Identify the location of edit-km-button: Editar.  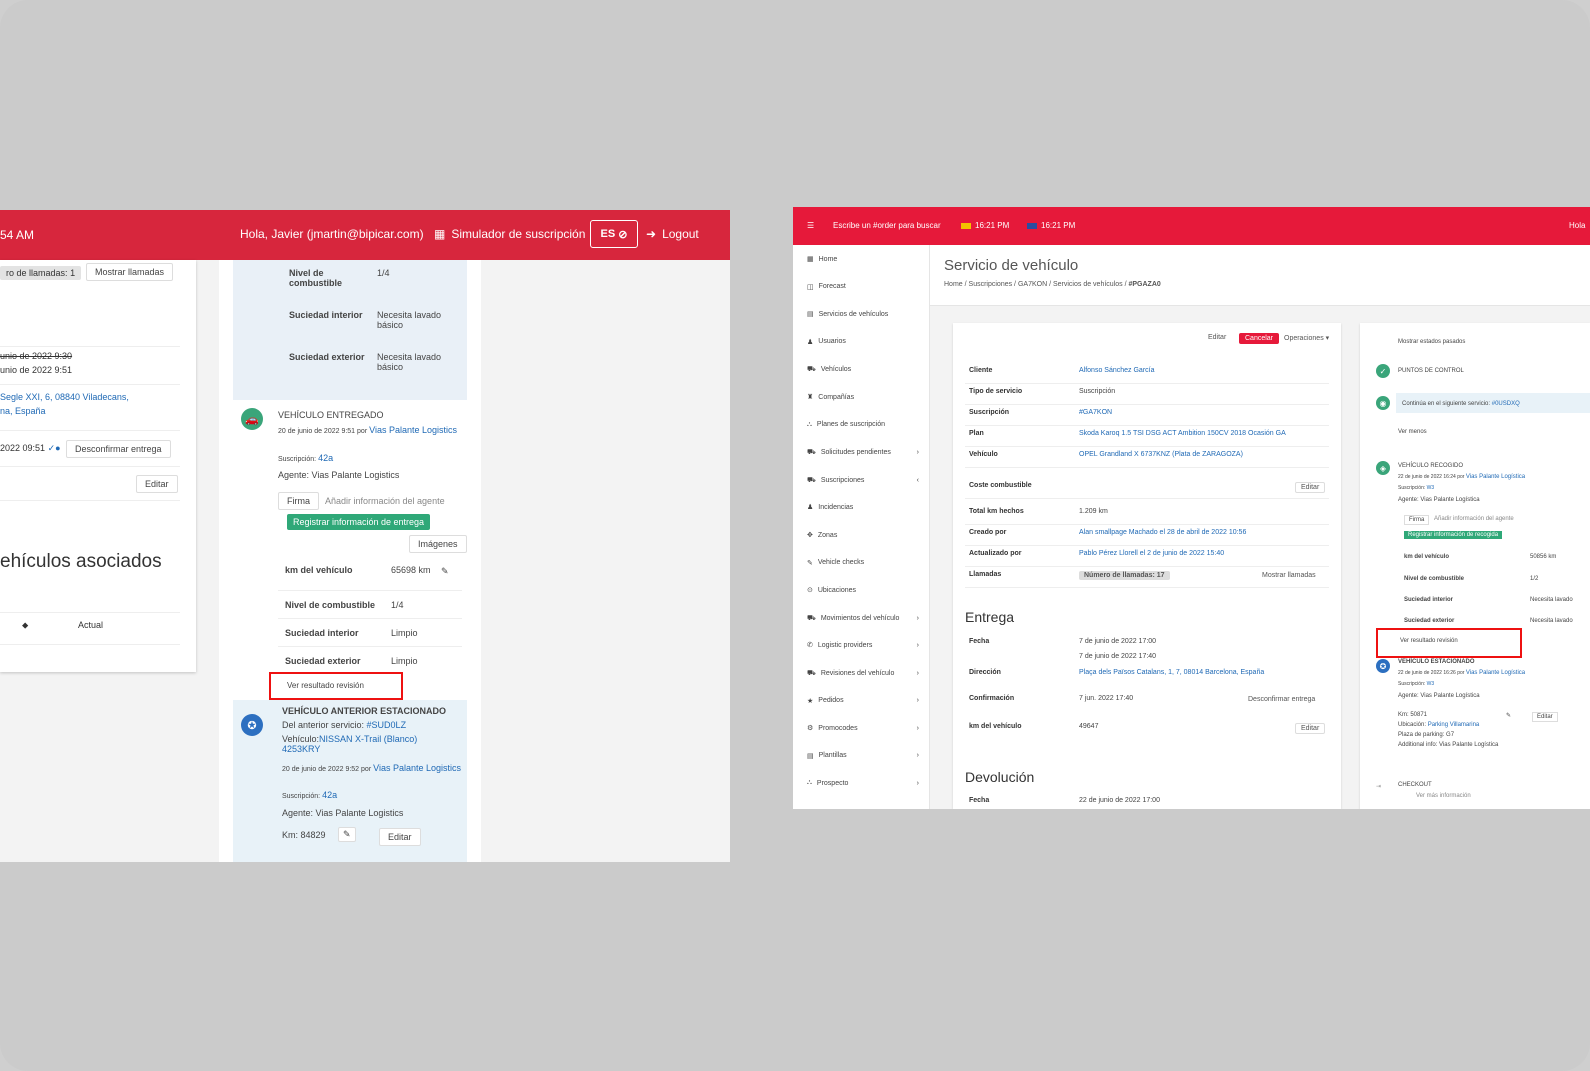
(1310, 728).